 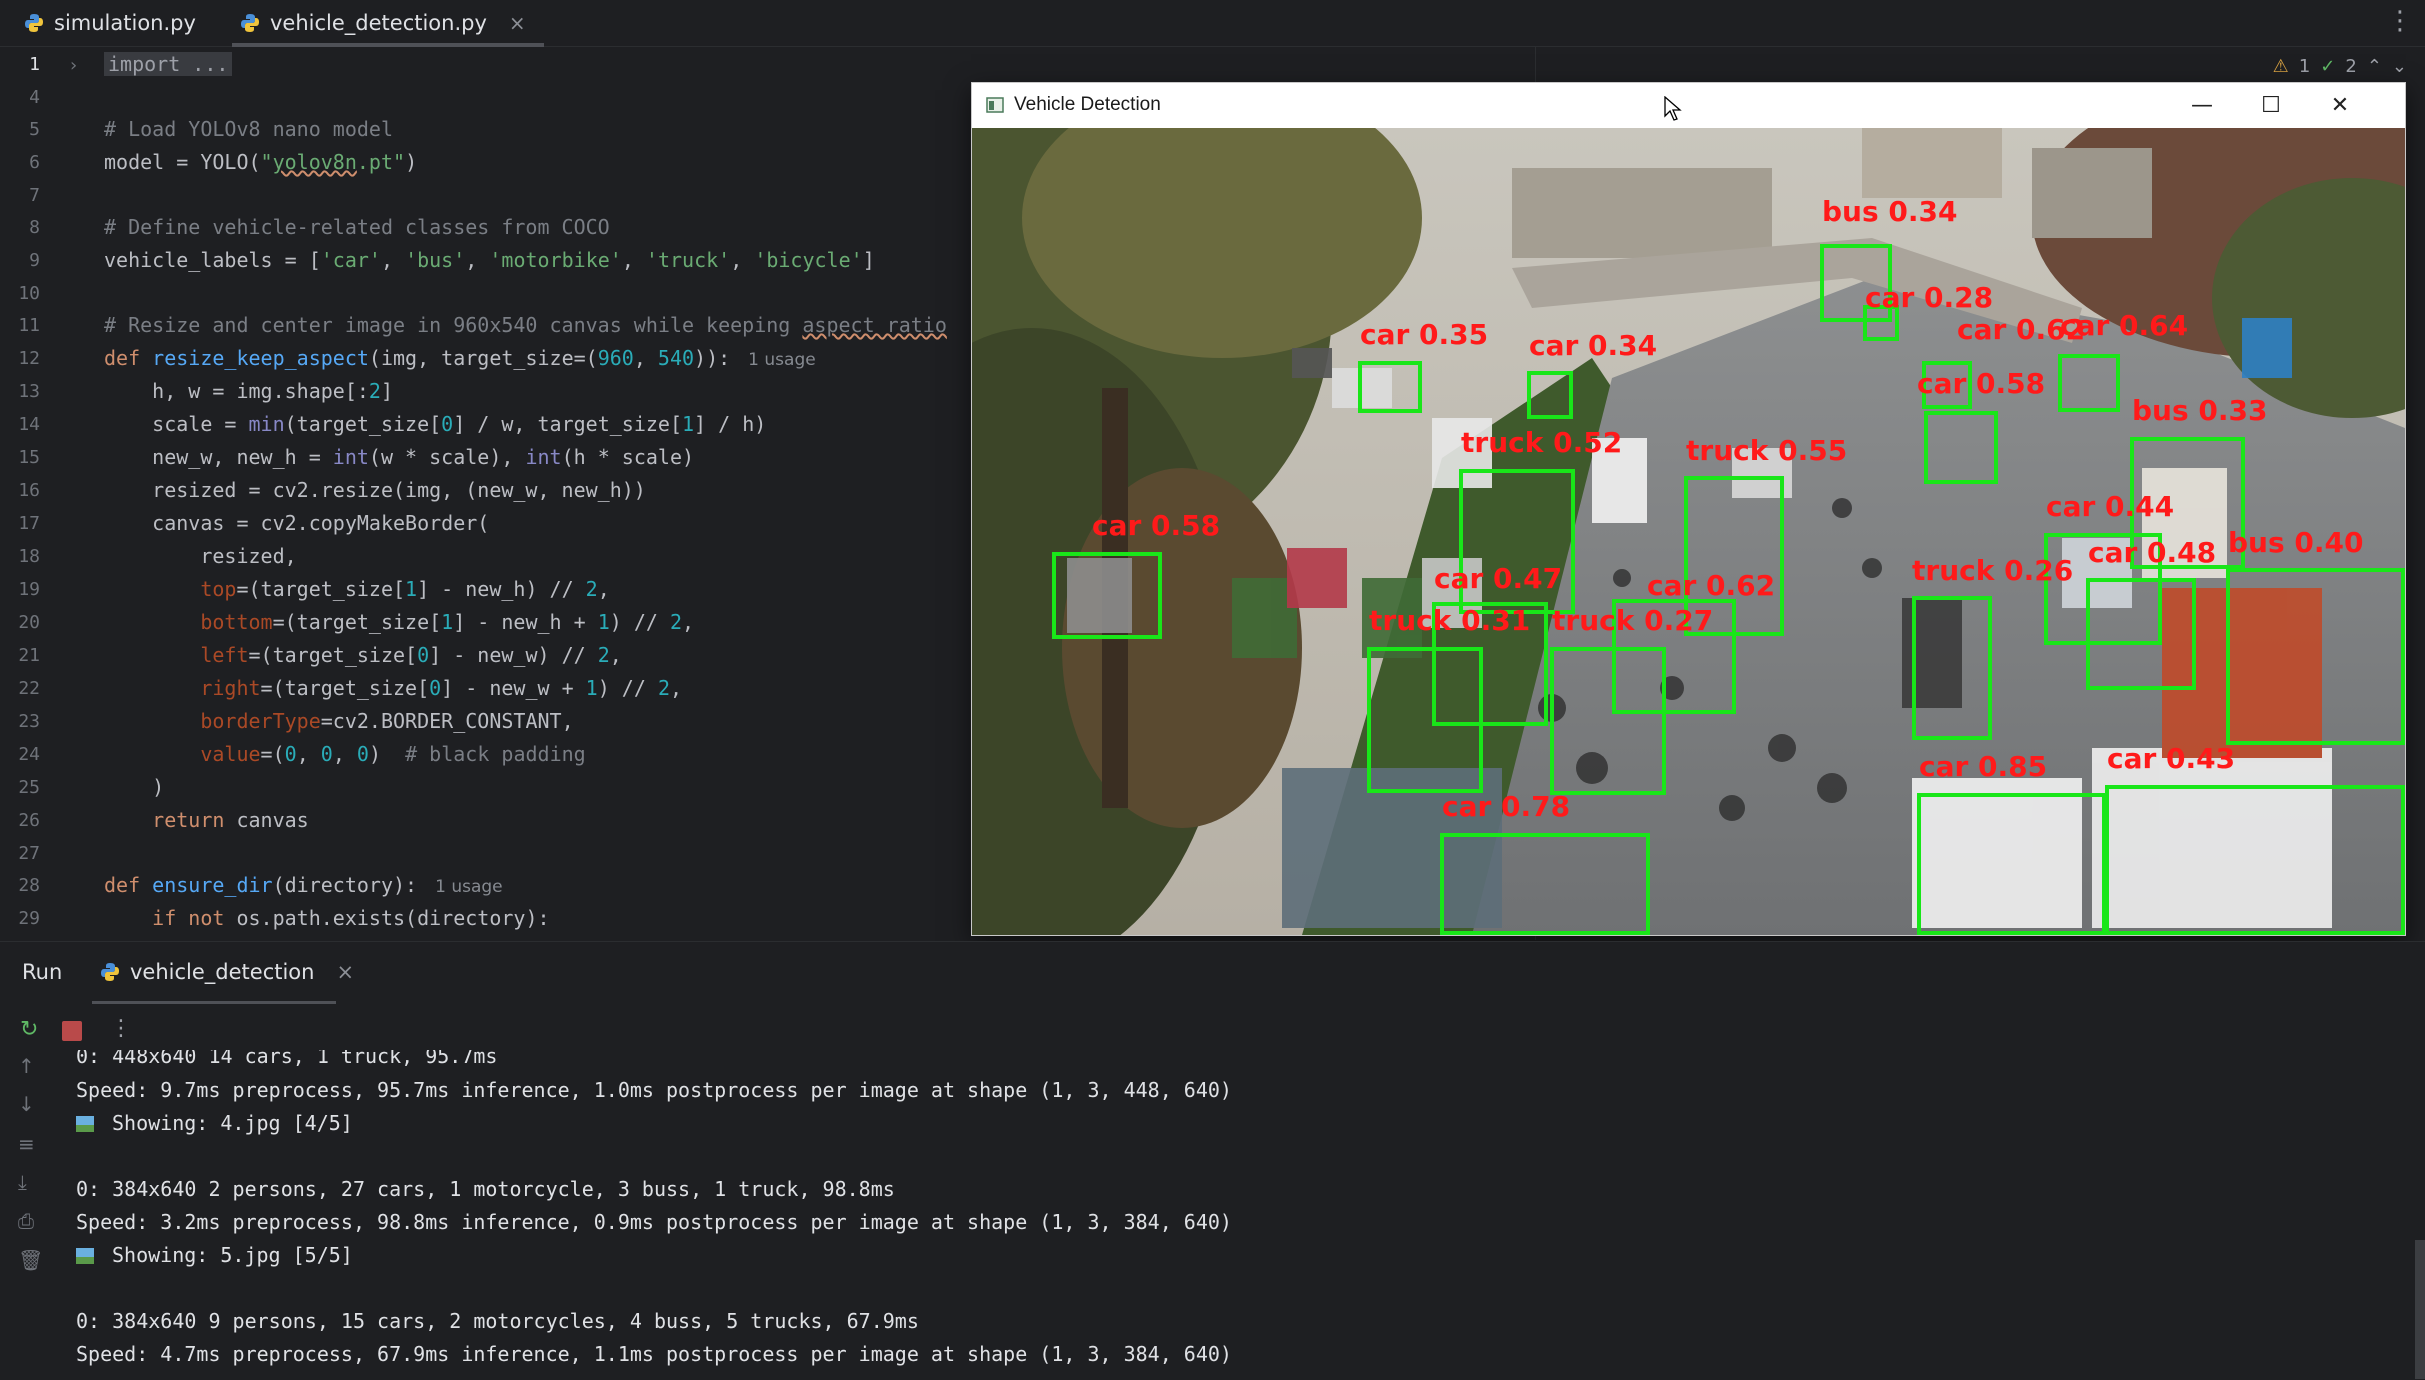 What do you see at coordinates (248, 391) in the screenshot?
I see `code-line-13: h, w = img.shape[:2]` at bounding box center [248, 391].